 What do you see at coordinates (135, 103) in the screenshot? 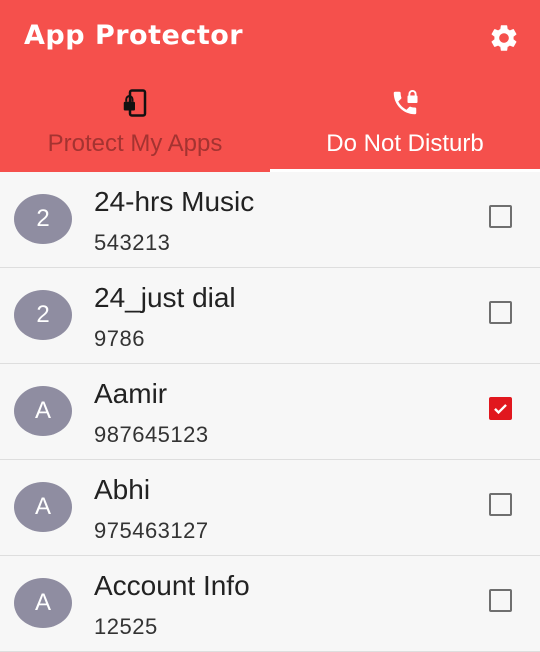
I see `phone-lock-icon` at bounding box center [135, 103].